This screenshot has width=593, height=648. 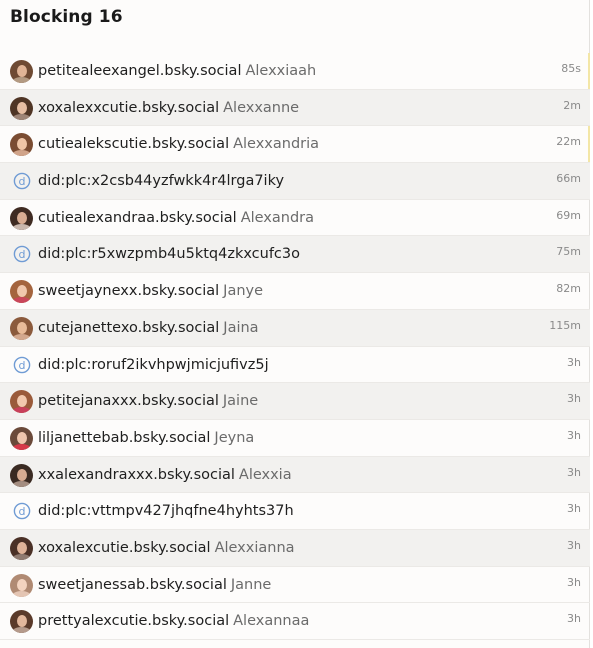 I want to click on blocked-account-row: petitealeexangel.bsky.social Alexxiaah 85s, so click(x=295, y=71).